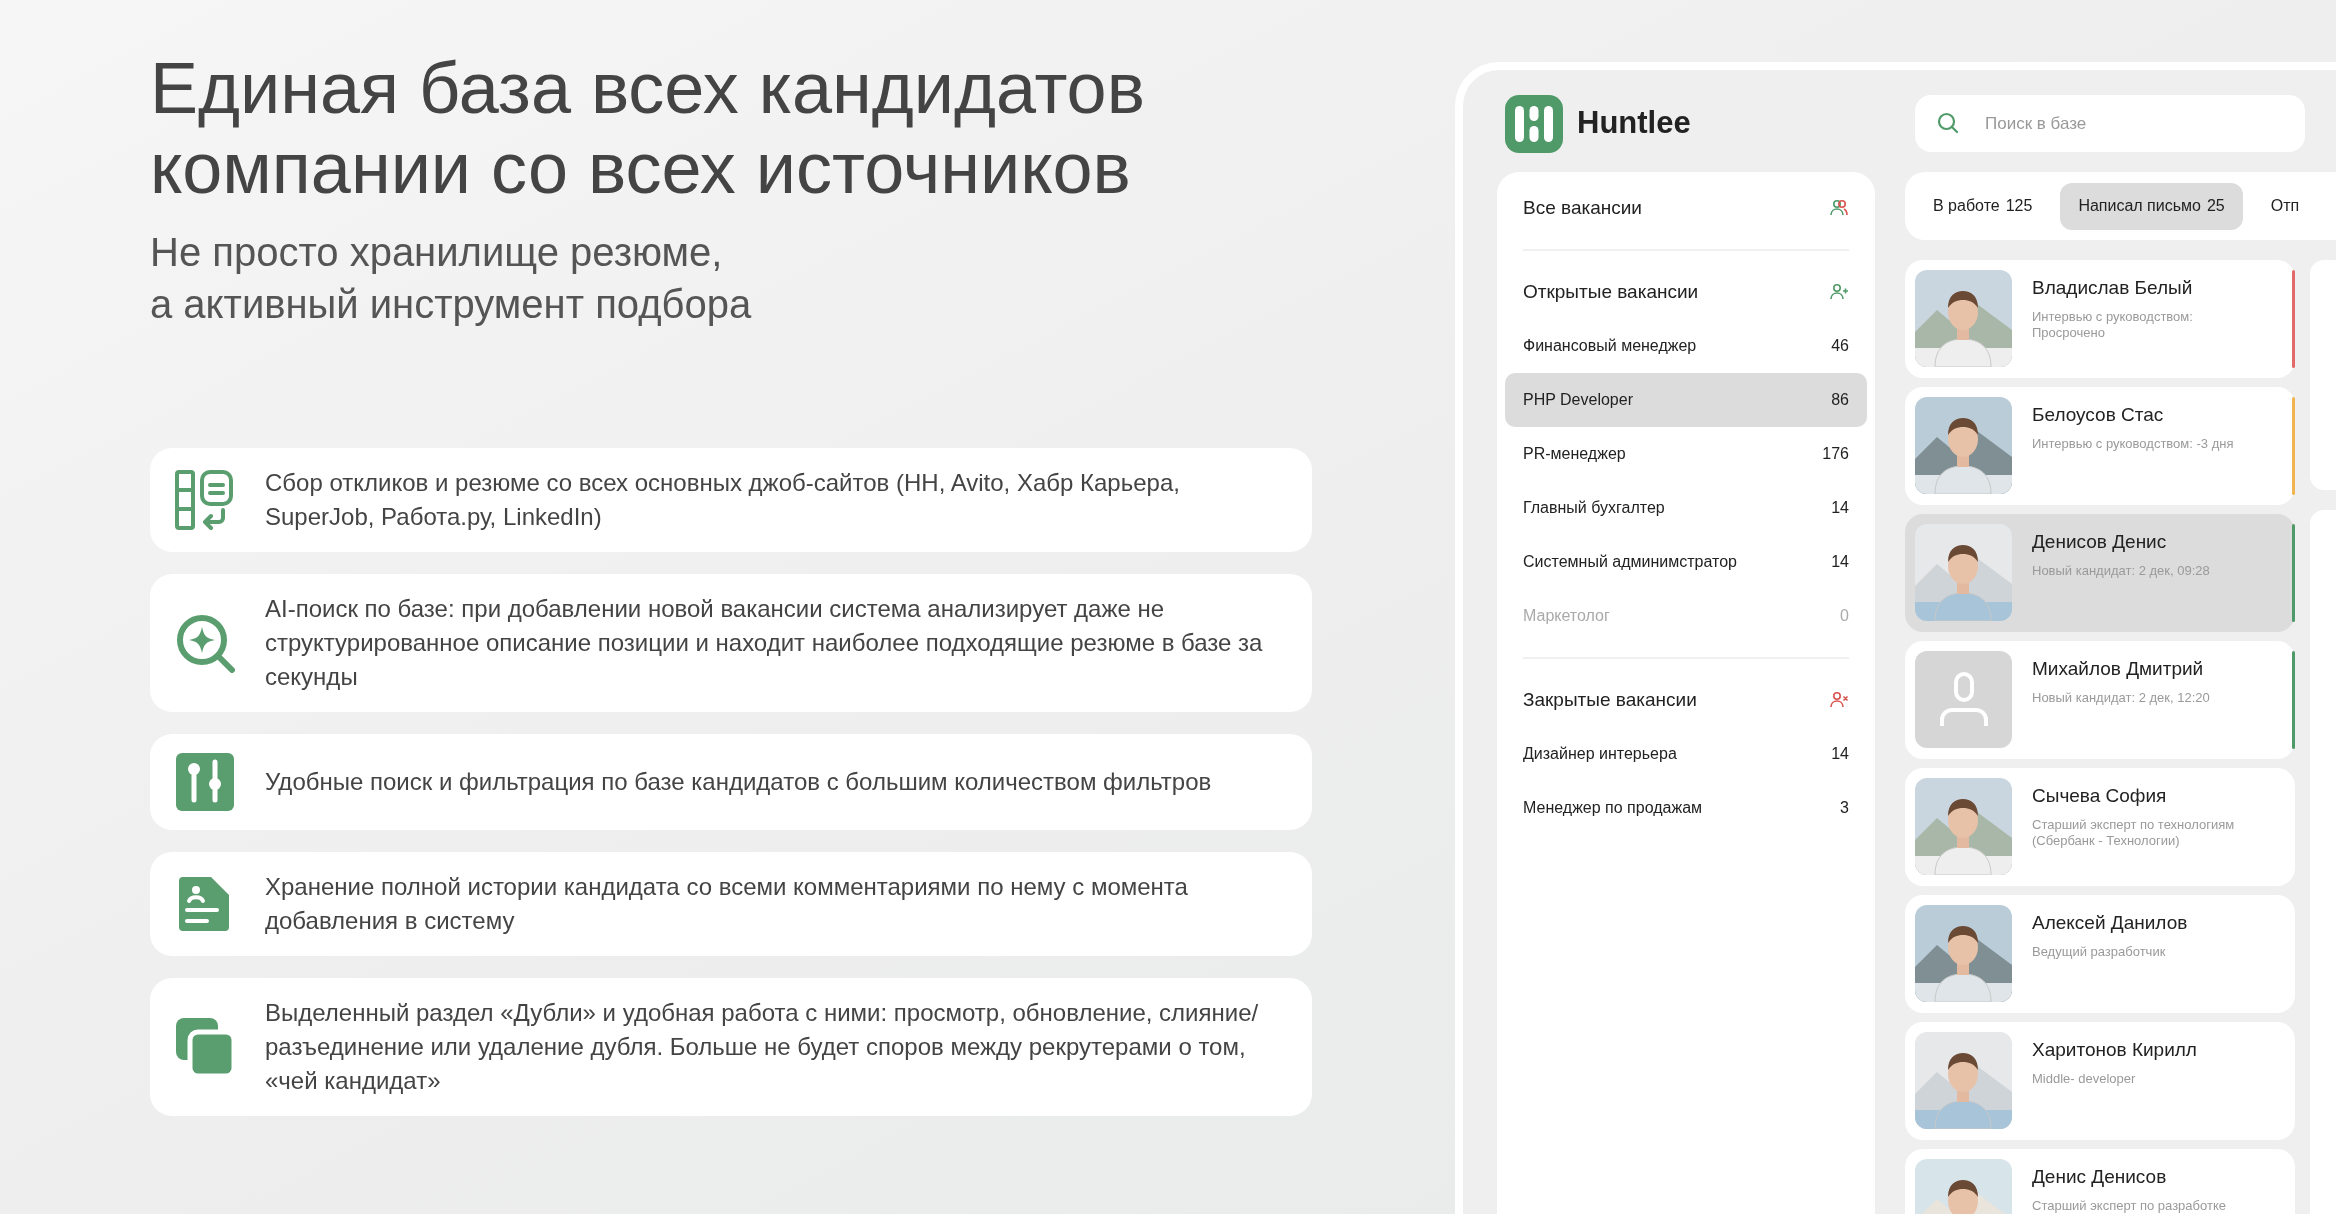  What do you see at coordinates (641, 168) in the screenshot?
I see `headline: компании со всех источников` at bounding box center [641, 168].